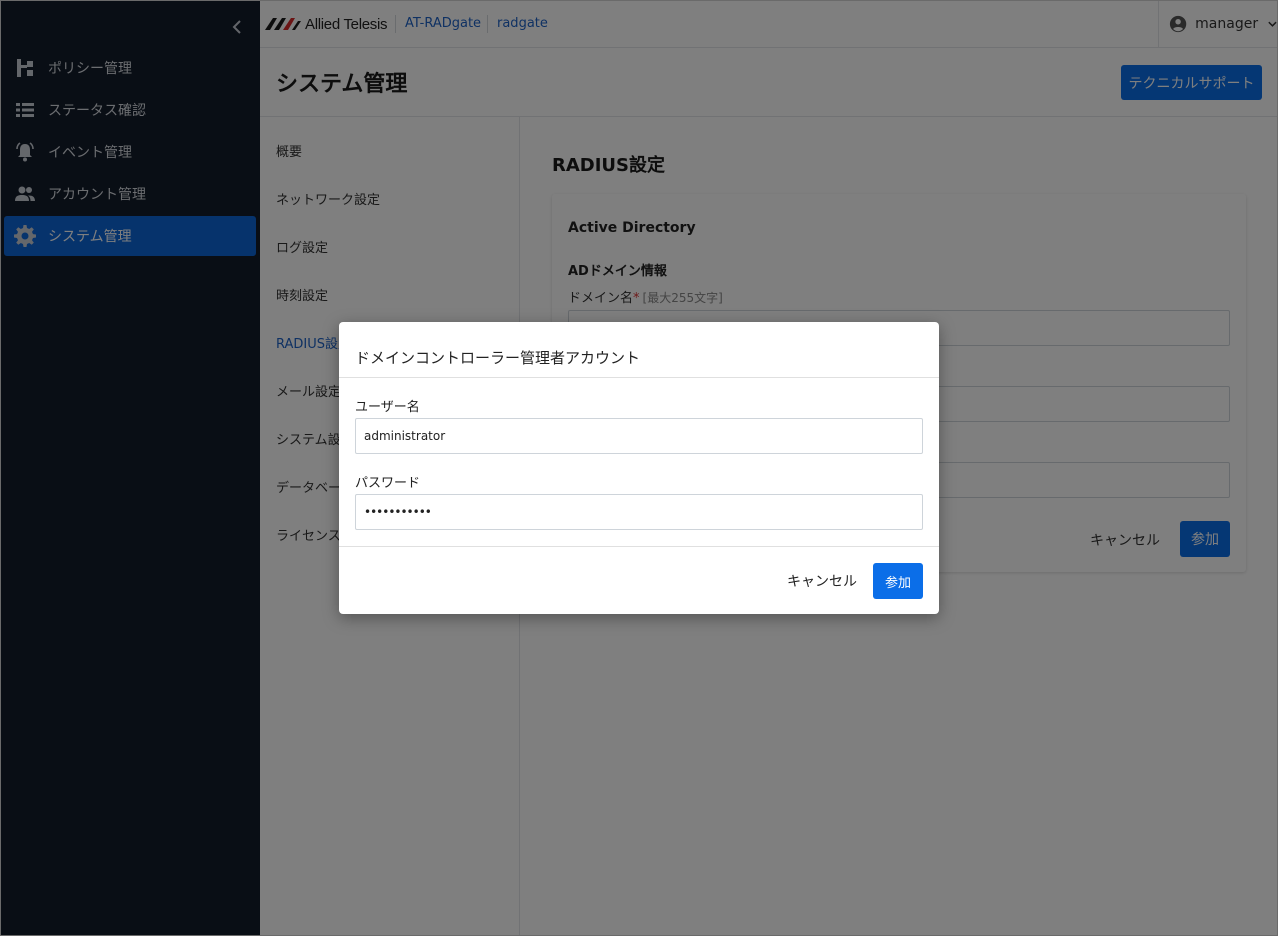  I want to click on modal-cancel-button: キャンセル, so click(822, 581).